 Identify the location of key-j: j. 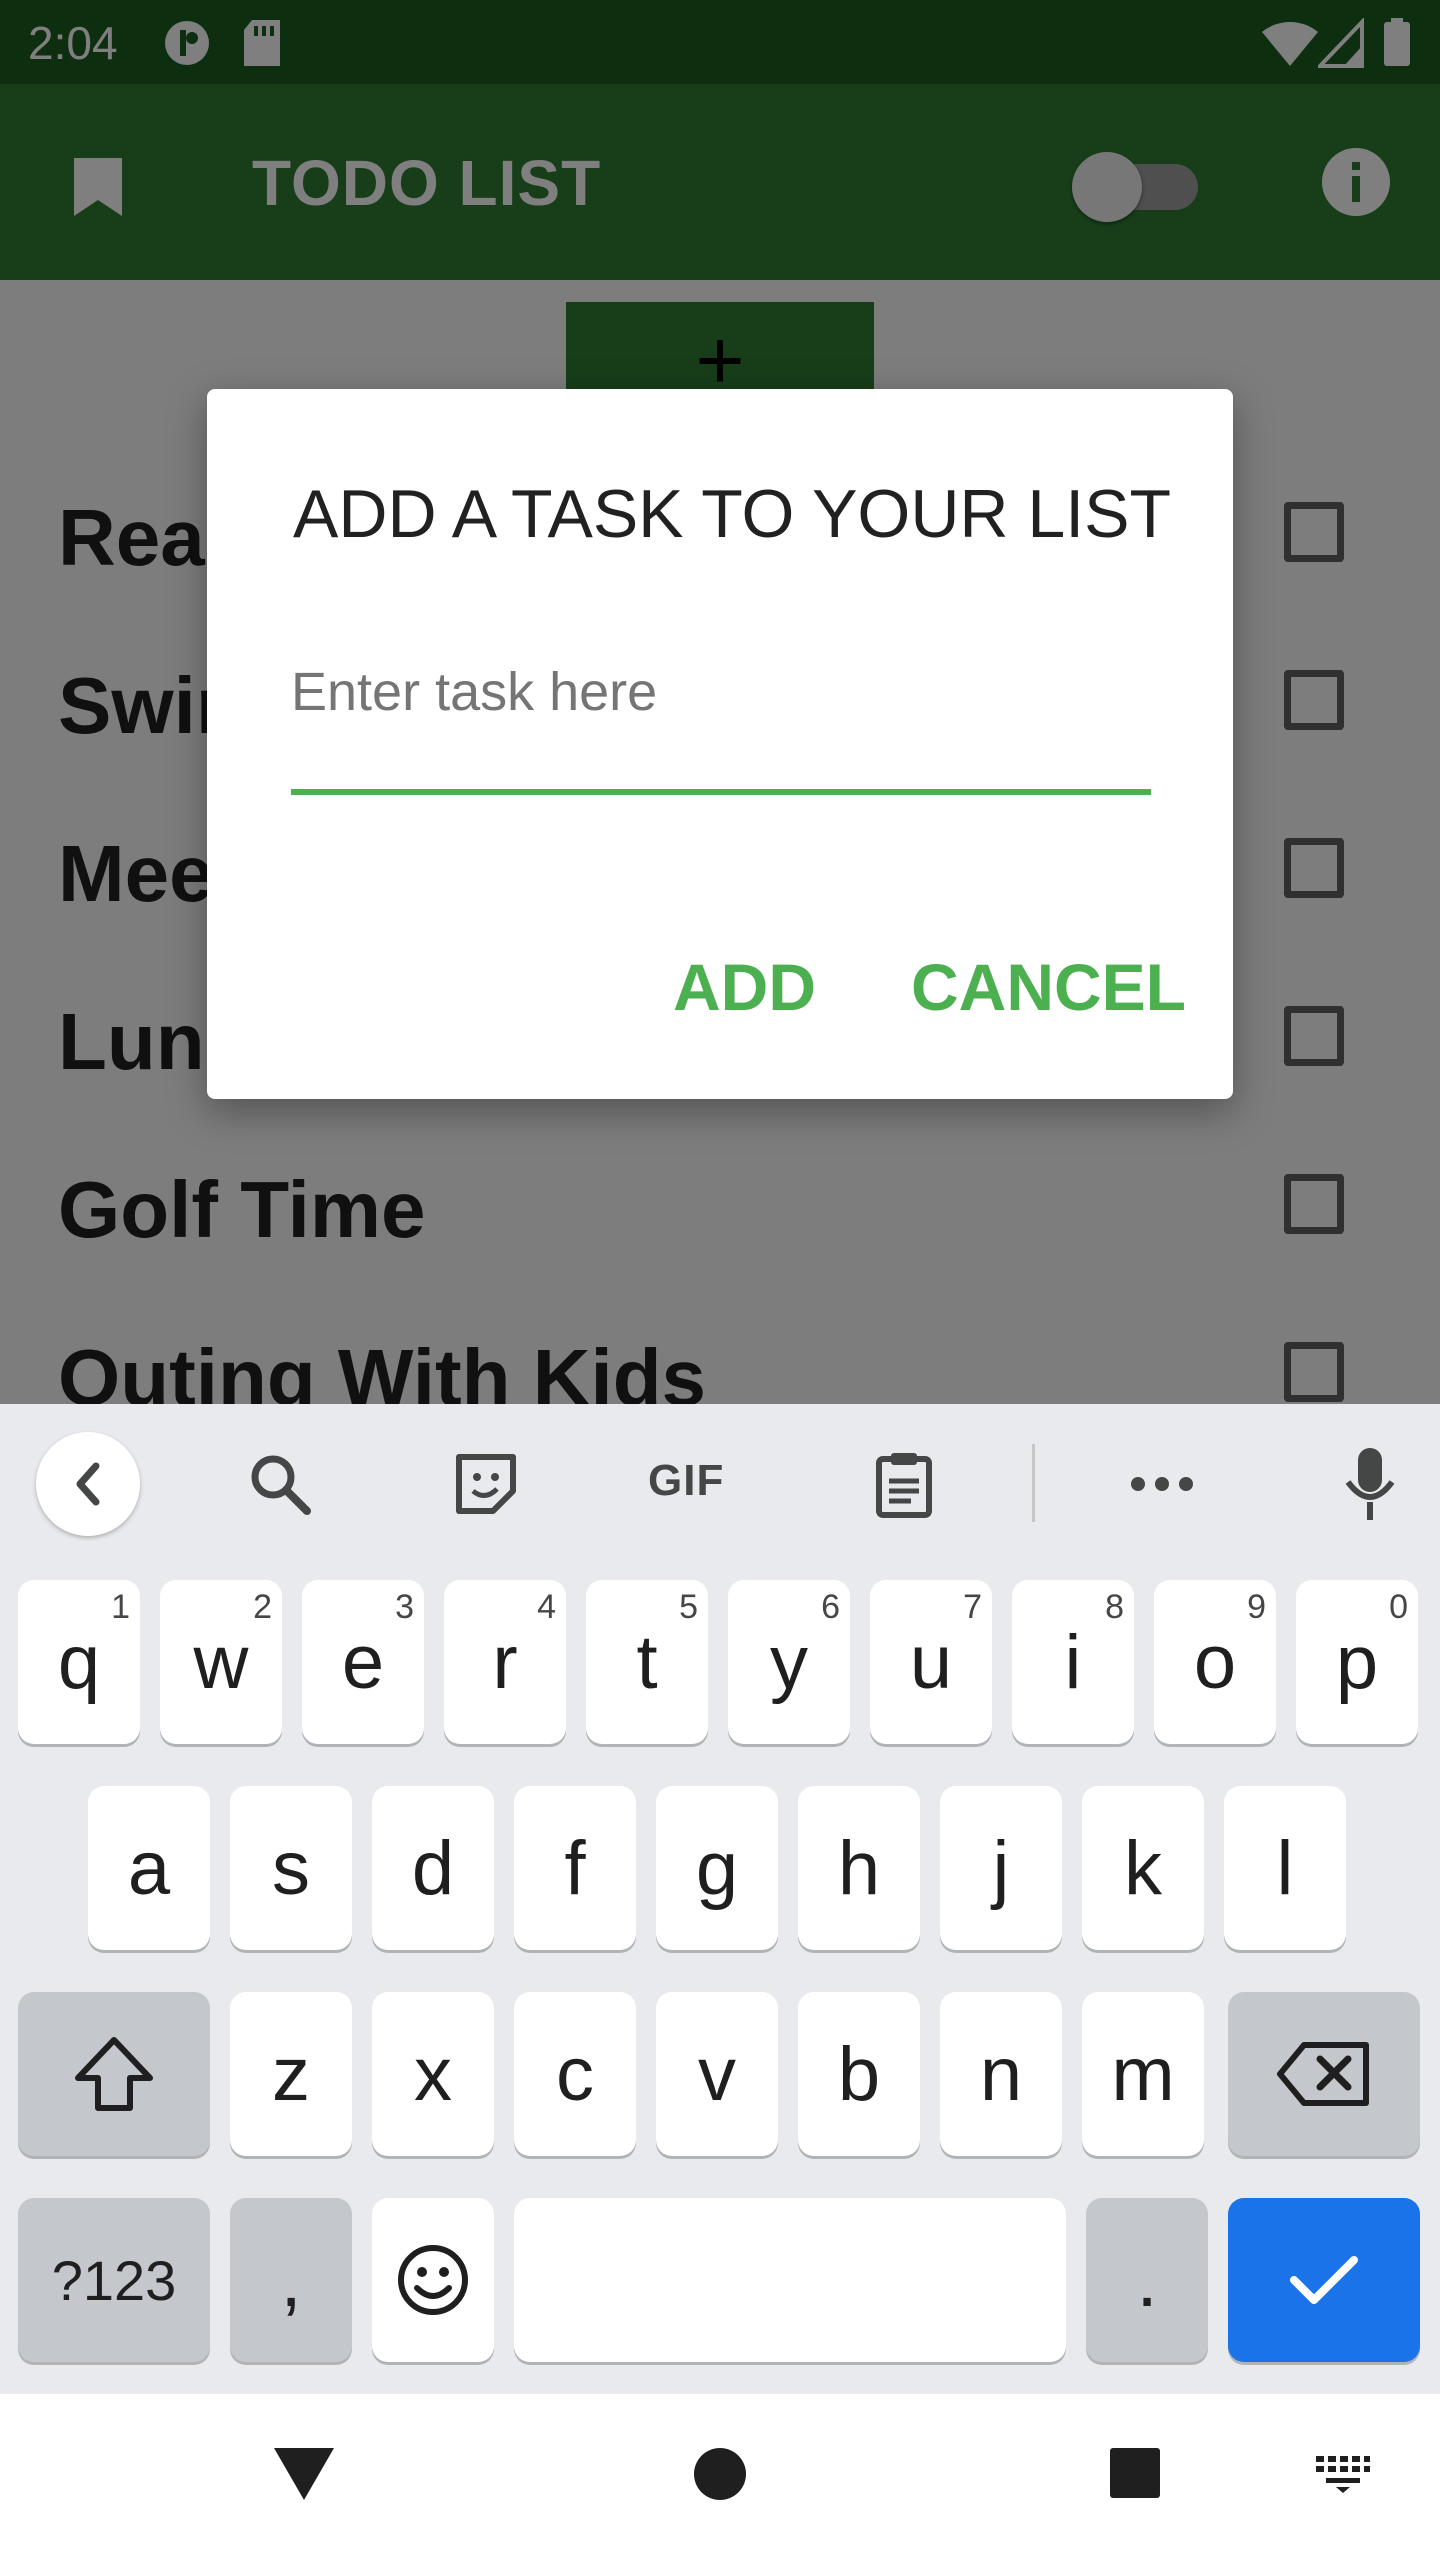
(1001, 1868).